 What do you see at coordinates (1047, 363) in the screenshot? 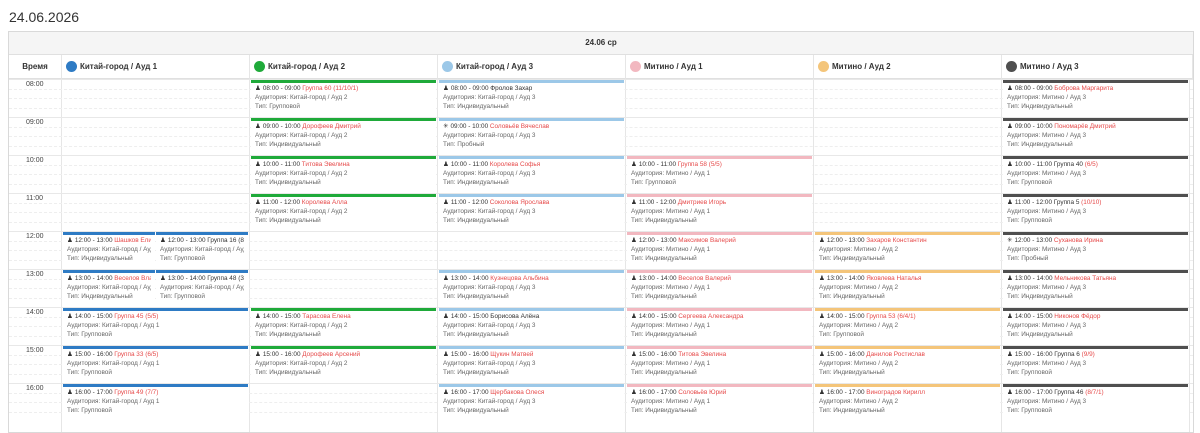
I see `lesson-room: Аудитория: Митино / Ауд 3` at bounding box center [1047, 363].